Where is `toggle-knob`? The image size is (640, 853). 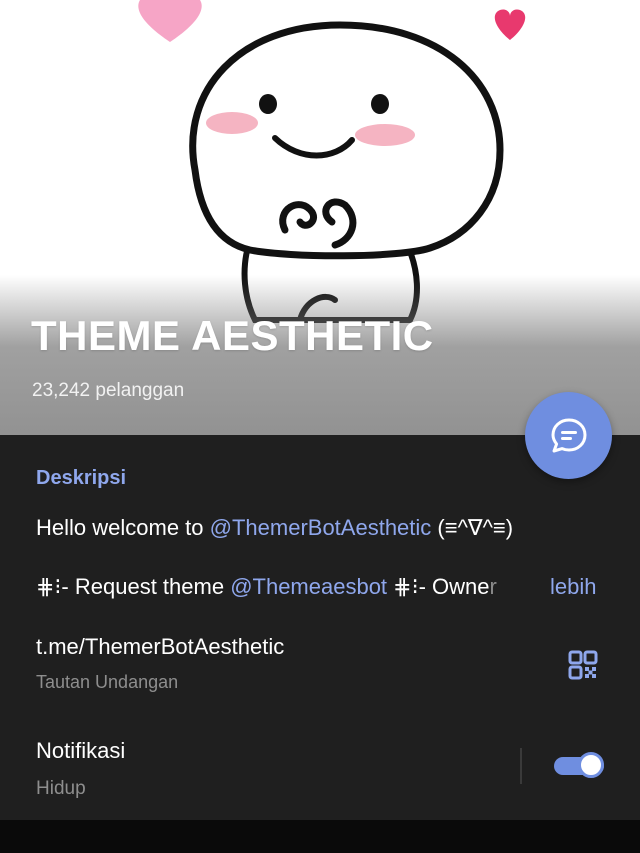 toggle-knob is located at coordinates (591, 765).